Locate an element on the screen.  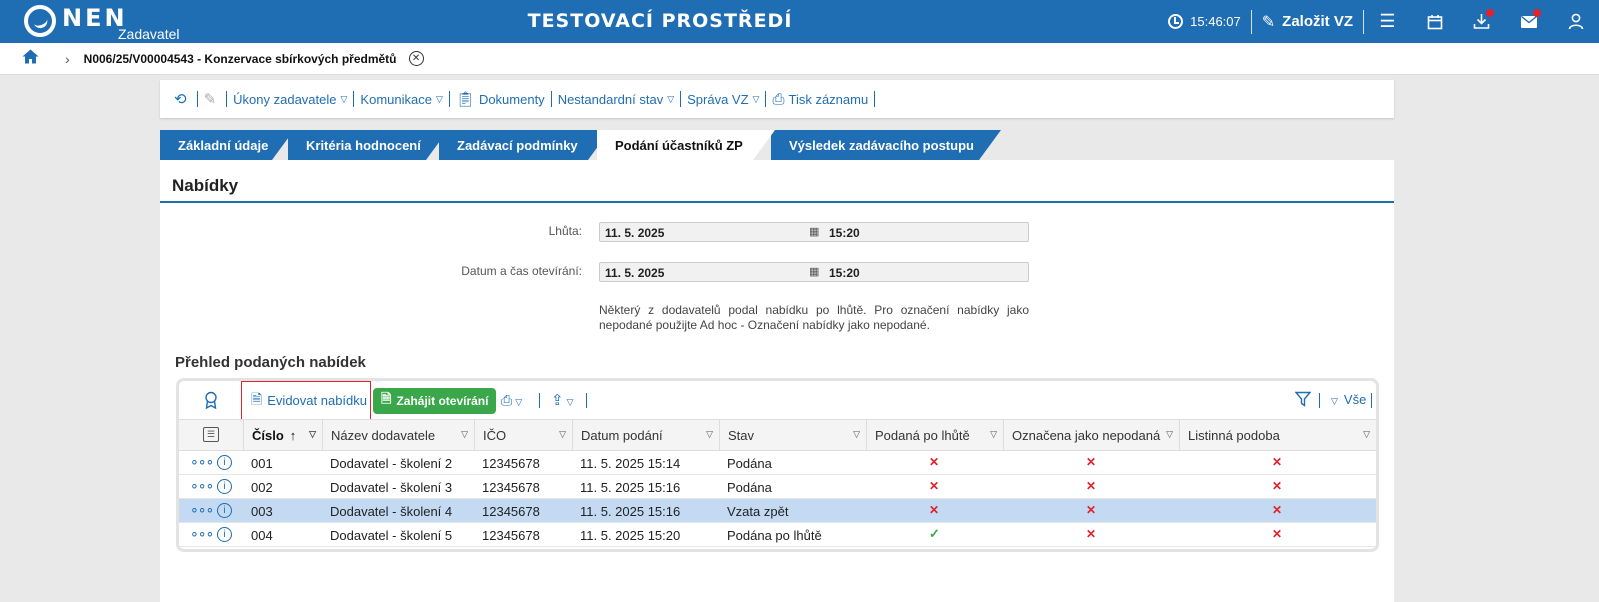
tab-vysledek-zadavaciho-postupu: Výsledek zadávacího postupu is located at coordinates (886, 145).